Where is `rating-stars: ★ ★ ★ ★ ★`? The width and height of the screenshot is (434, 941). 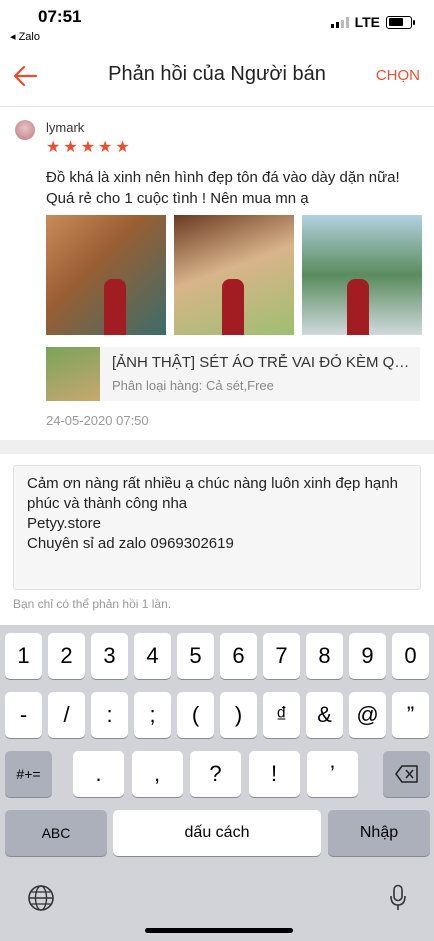
rating-stars: ★ ★ ★ ★ ★ is located at coordinates (88, 148).